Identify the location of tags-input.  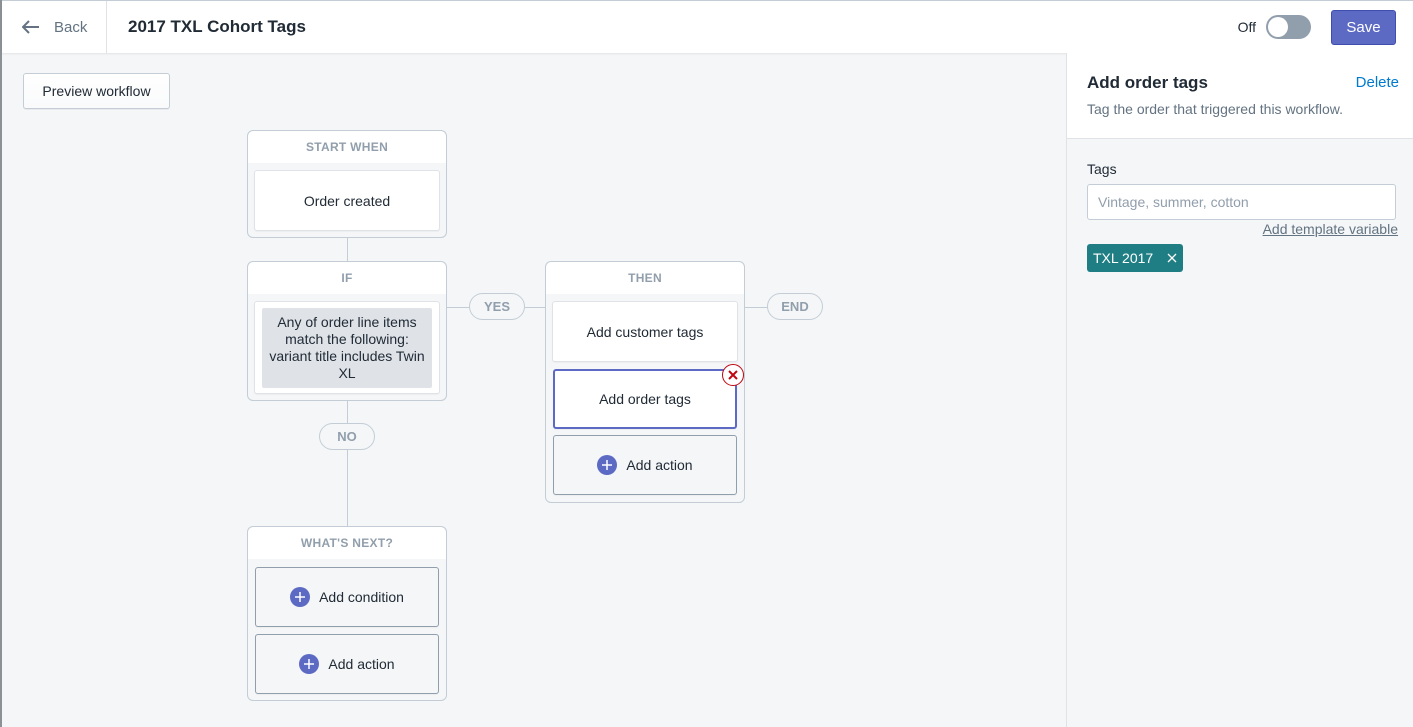
(1241, 202).